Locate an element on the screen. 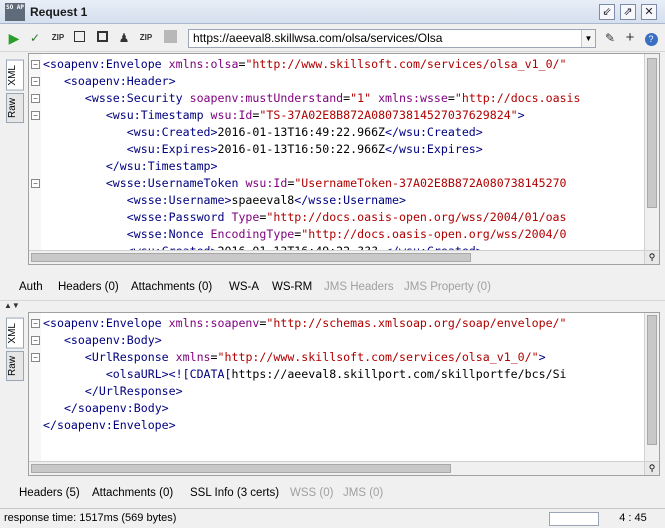 This screenshot has height=528, width=665. tab-wss-0: WSS (0) is located at coordinates (312, 493).